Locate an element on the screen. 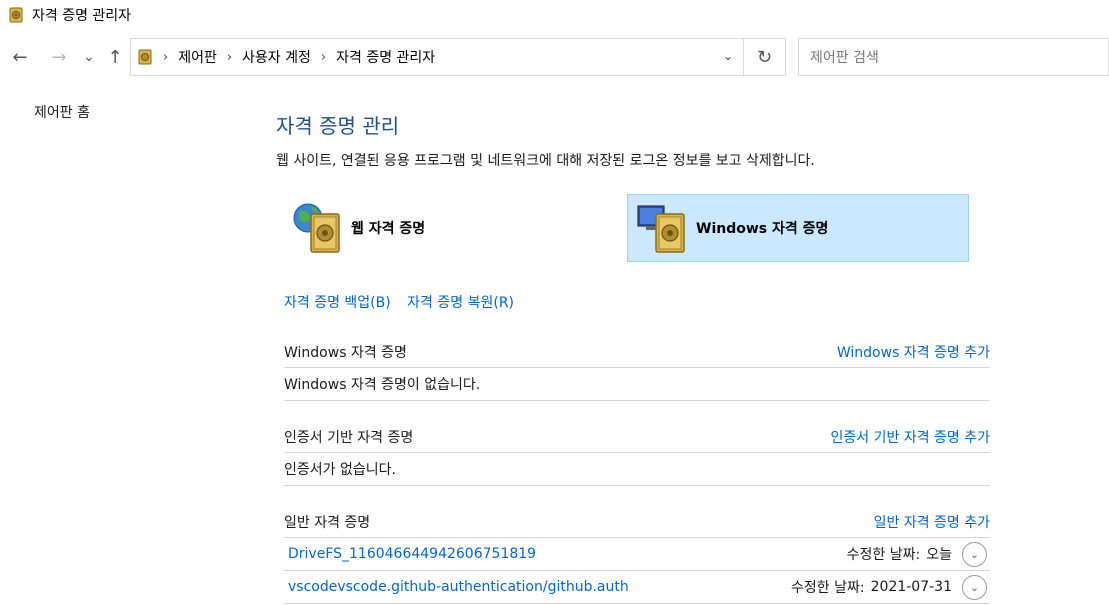 The height and width of the screenshot is (605, 1109). recent-locations-button: ⌄ is located at coordinates (89, 57).